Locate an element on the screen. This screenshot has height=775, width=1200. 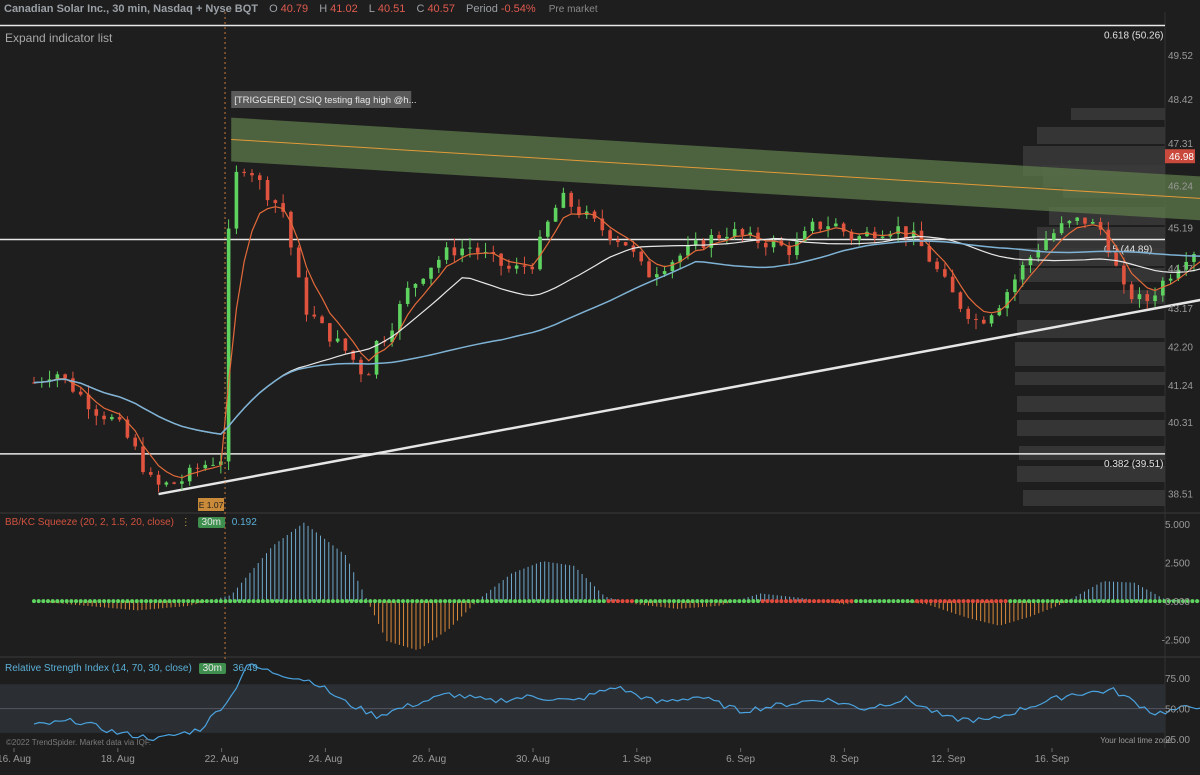
squeeze-tick-label: 5.000 is located at coordinates (1177, 525).